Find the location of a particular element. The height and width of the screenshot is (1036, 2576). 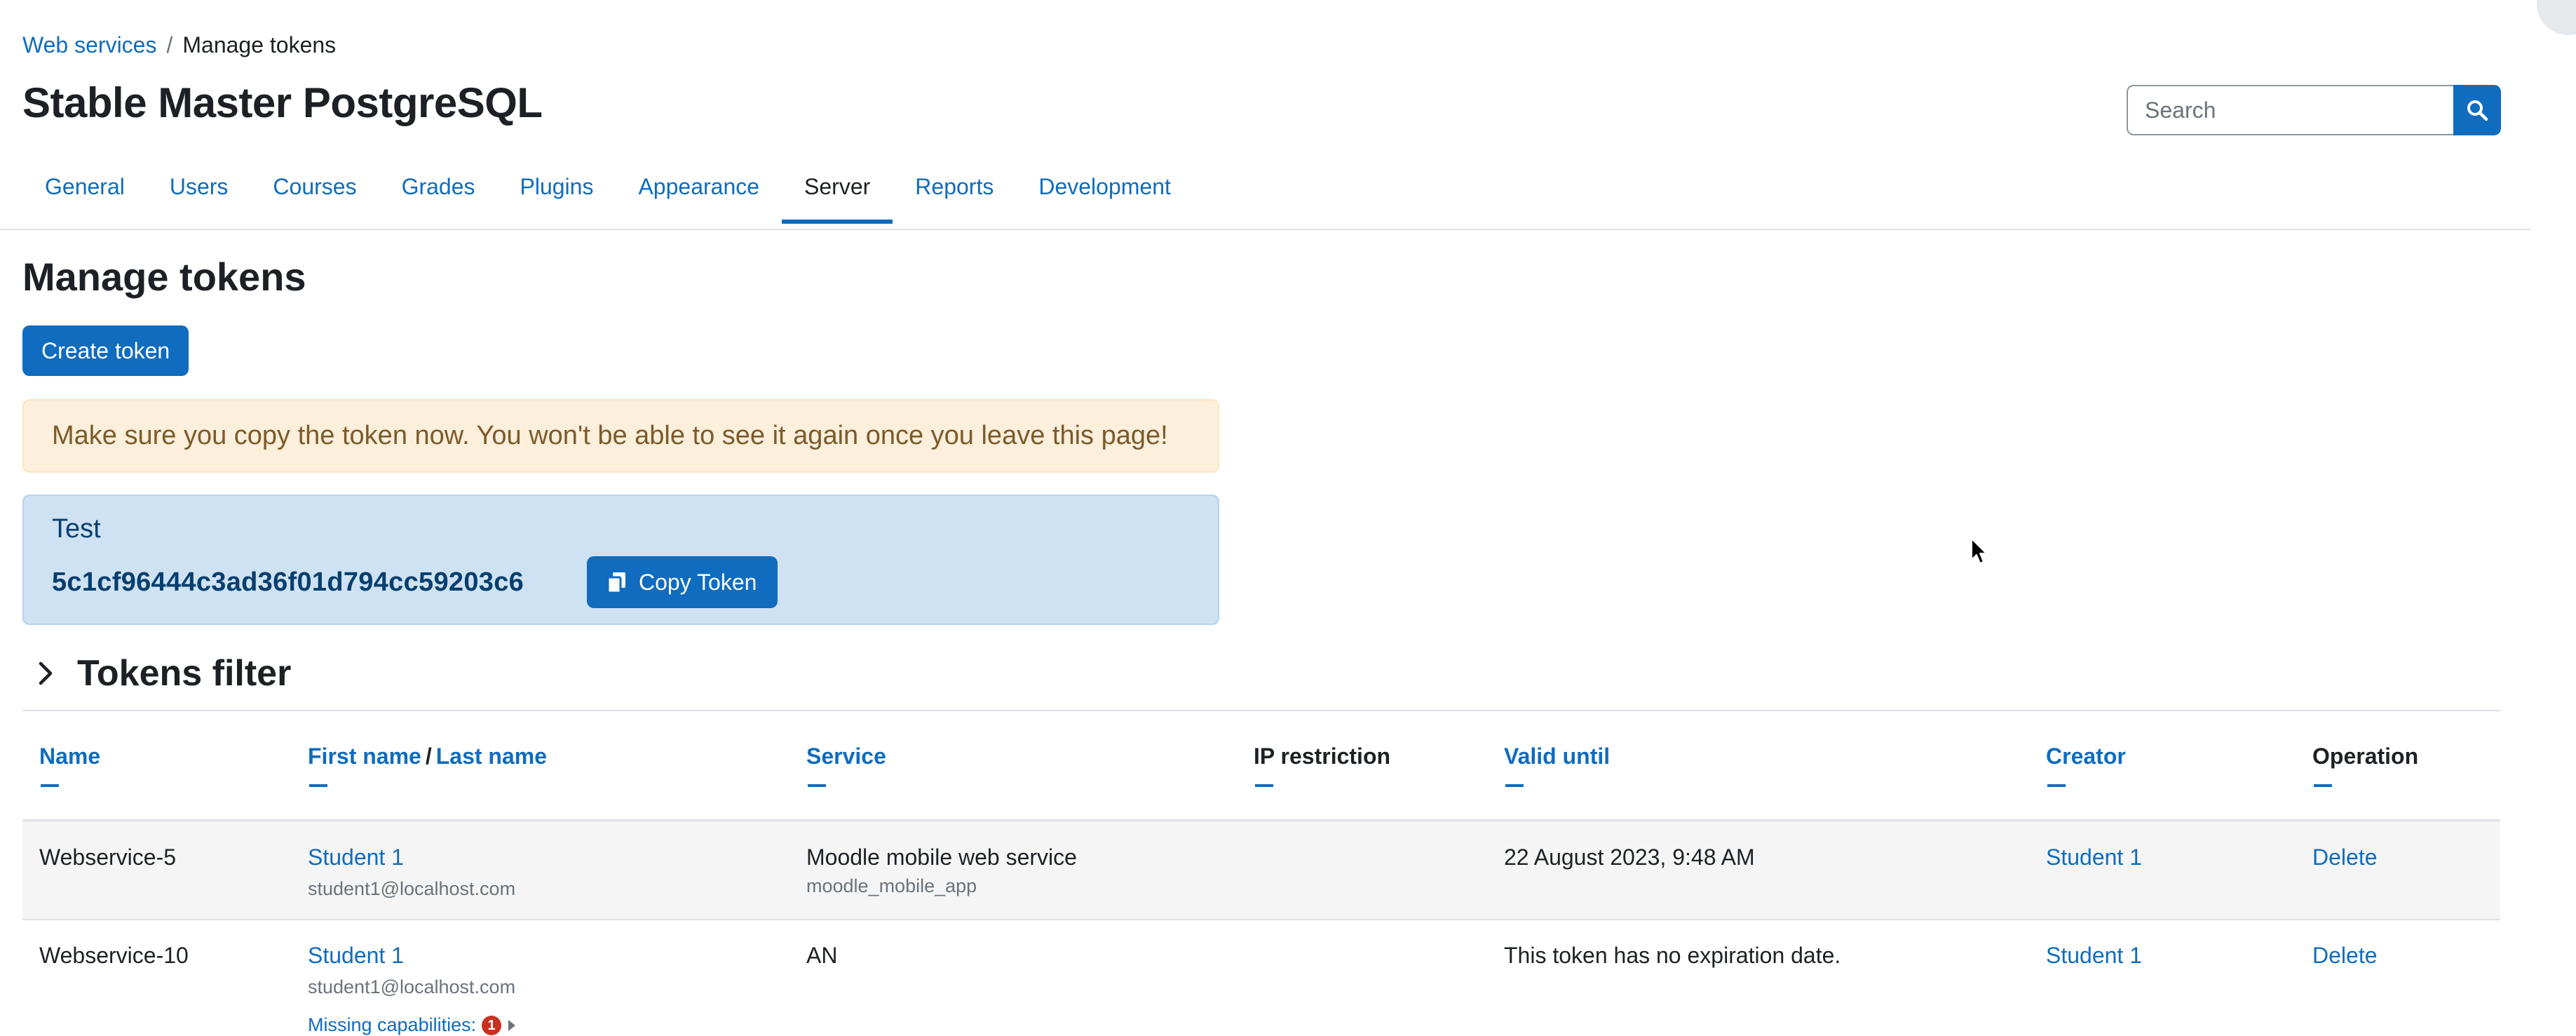

site-title: Stable Master PostgreSQL is located at coordinates (282, 102).